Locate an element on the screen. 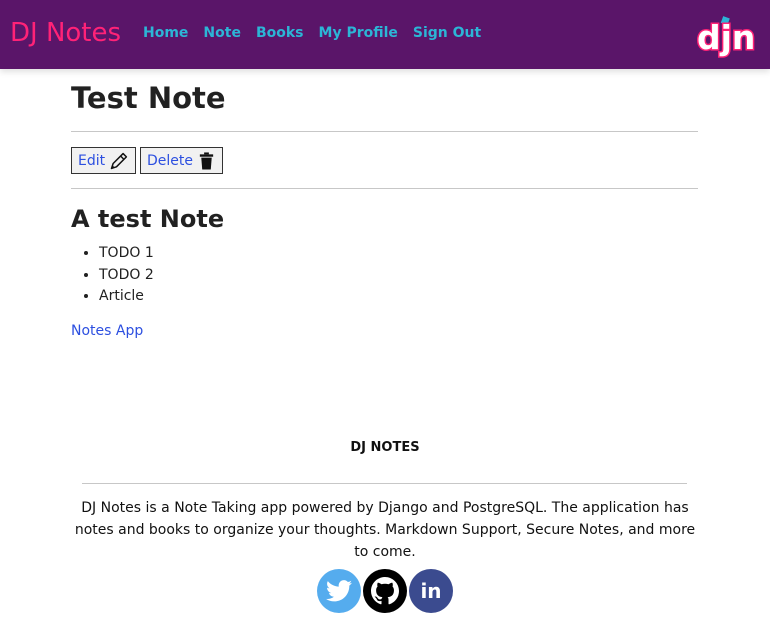  nav-signout-link: Sign Out is located at coordinates (447, 33).